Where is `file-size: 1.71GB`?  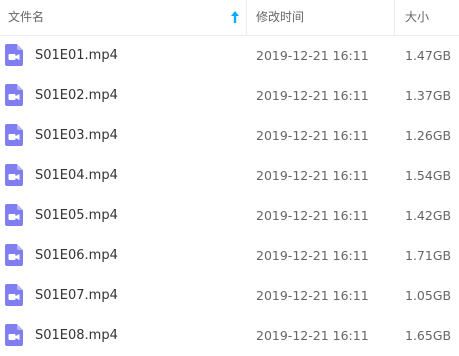 file-size: 1.71GB is located at coordinates (428, 255).